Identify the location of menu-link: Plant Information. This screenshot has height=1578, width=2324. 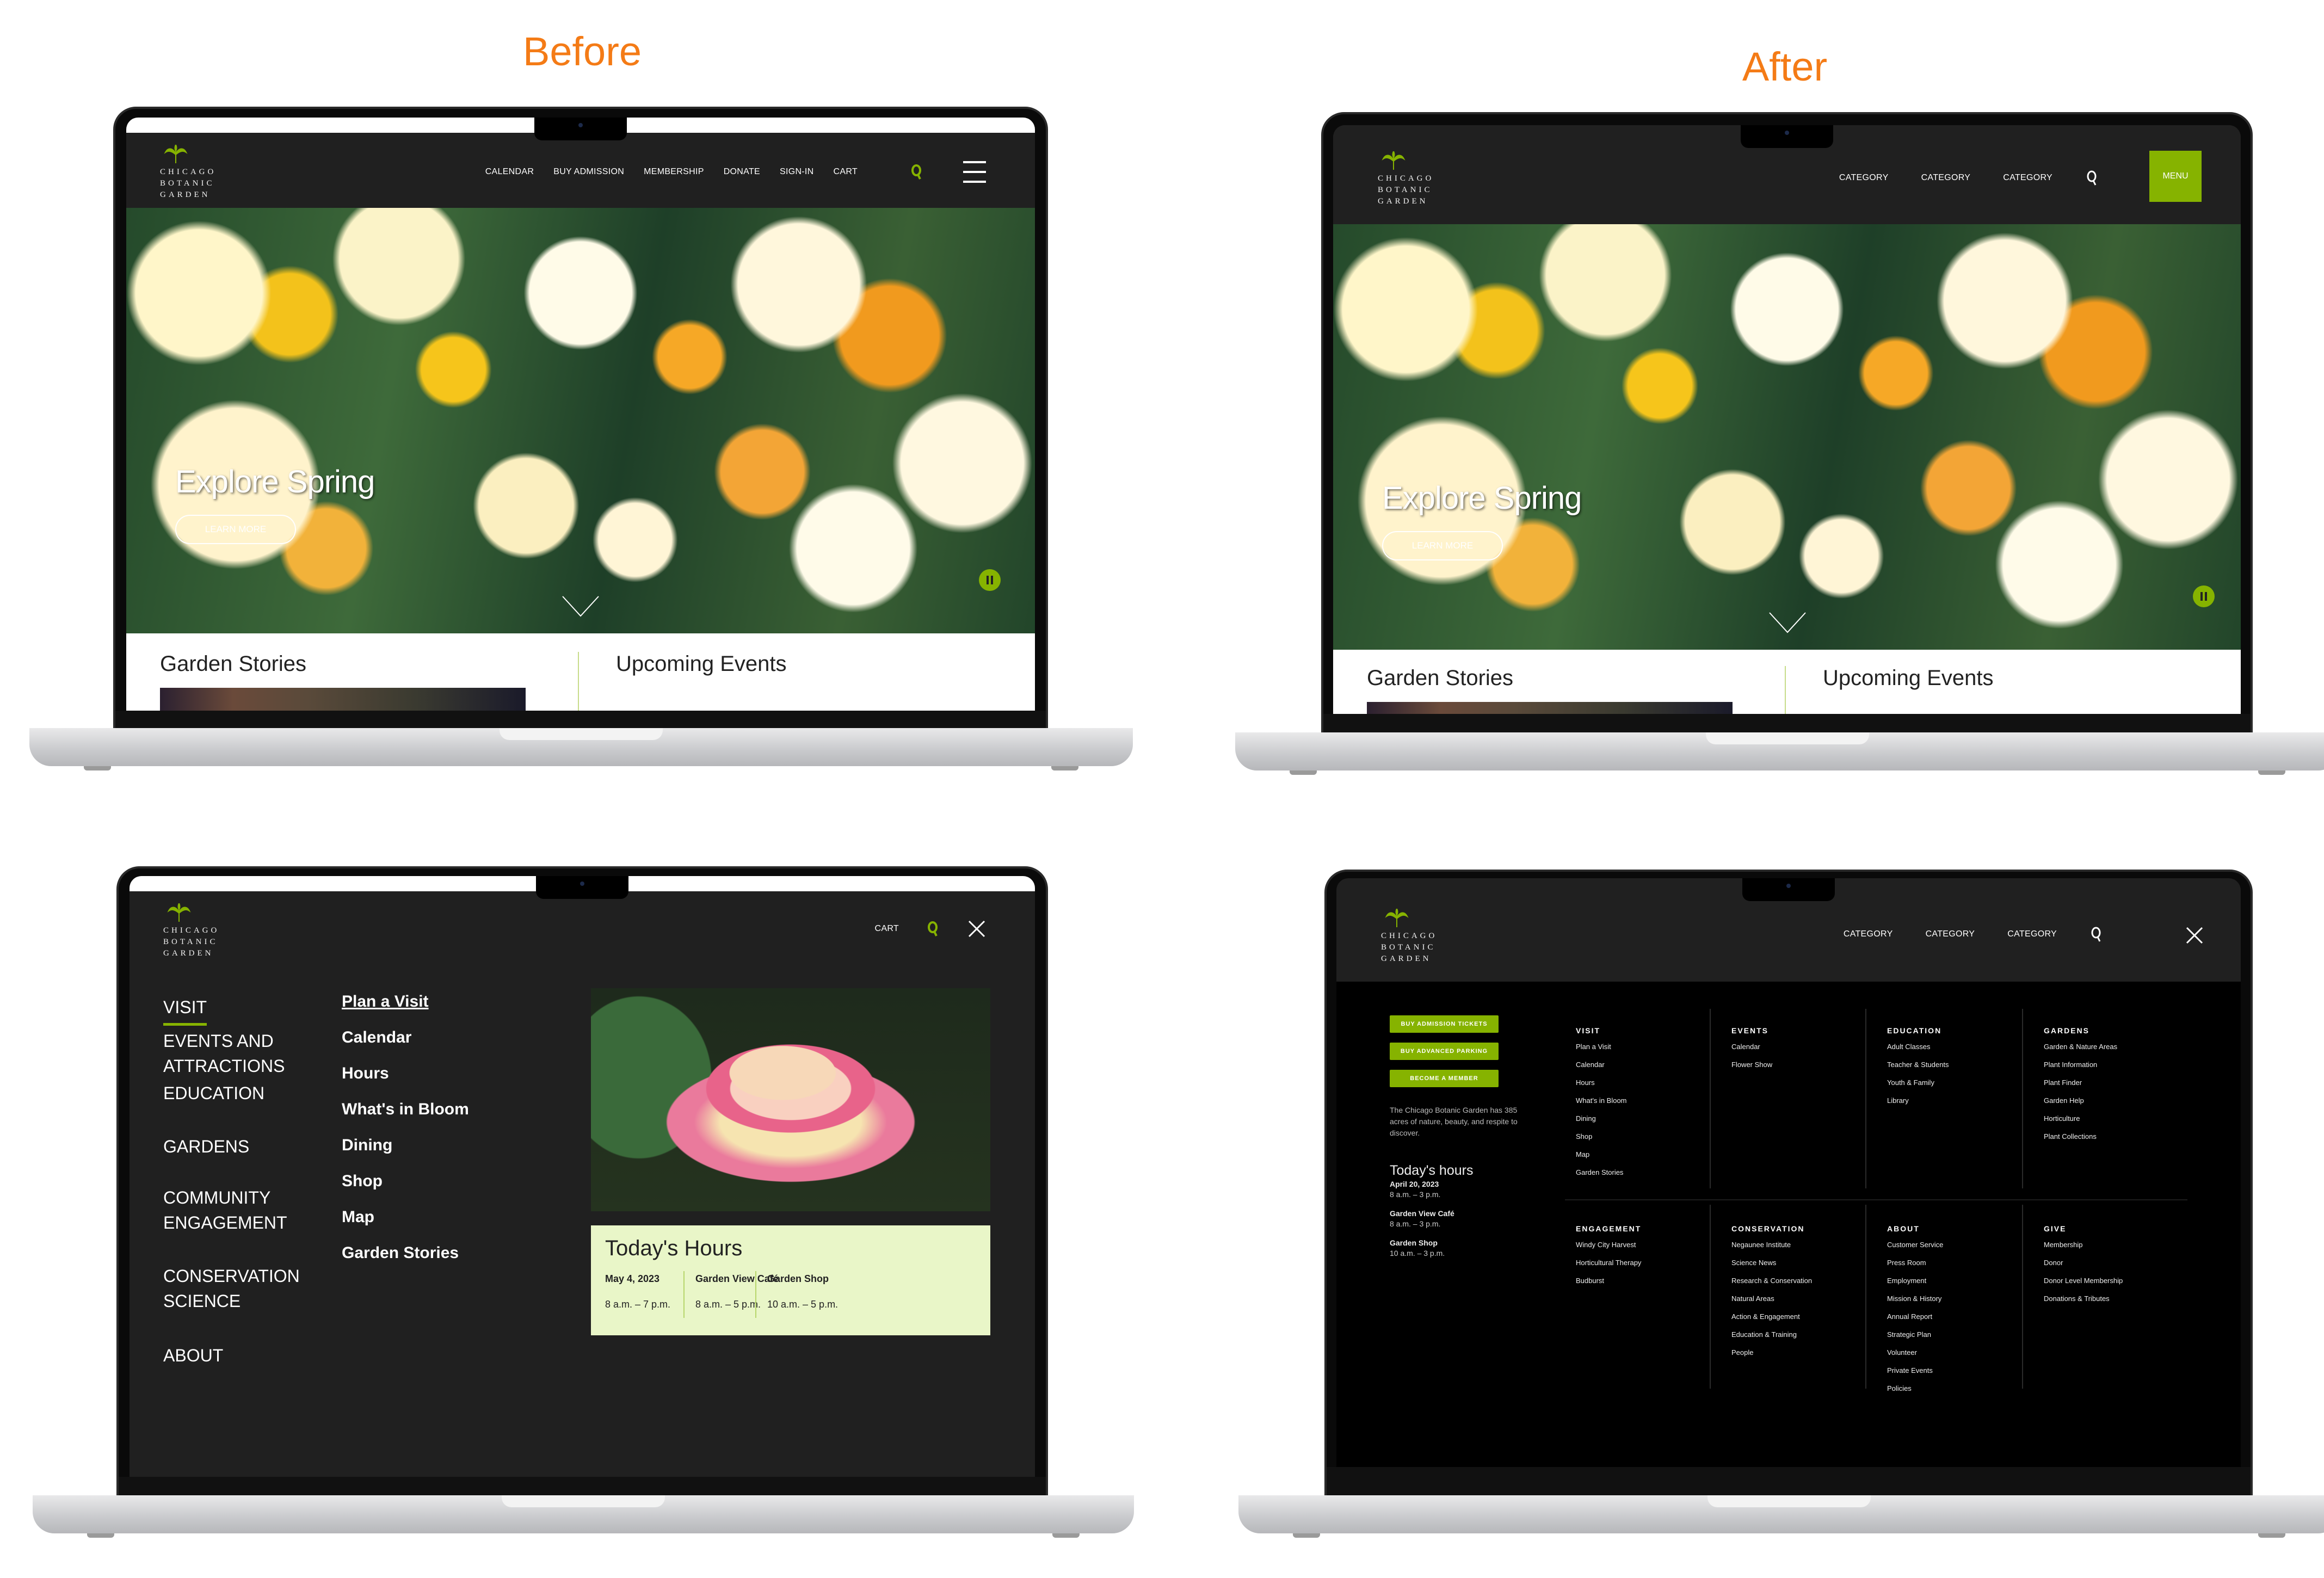
(2107, 1065).